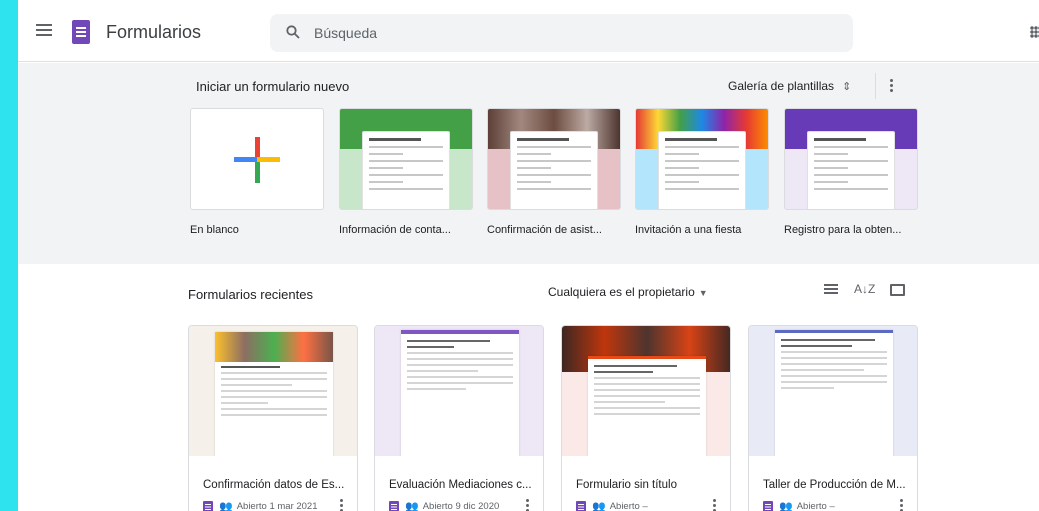  I want to click on recent-form-card: Taller de Producción de M... 👥 Abierto –, so click(833, 418).